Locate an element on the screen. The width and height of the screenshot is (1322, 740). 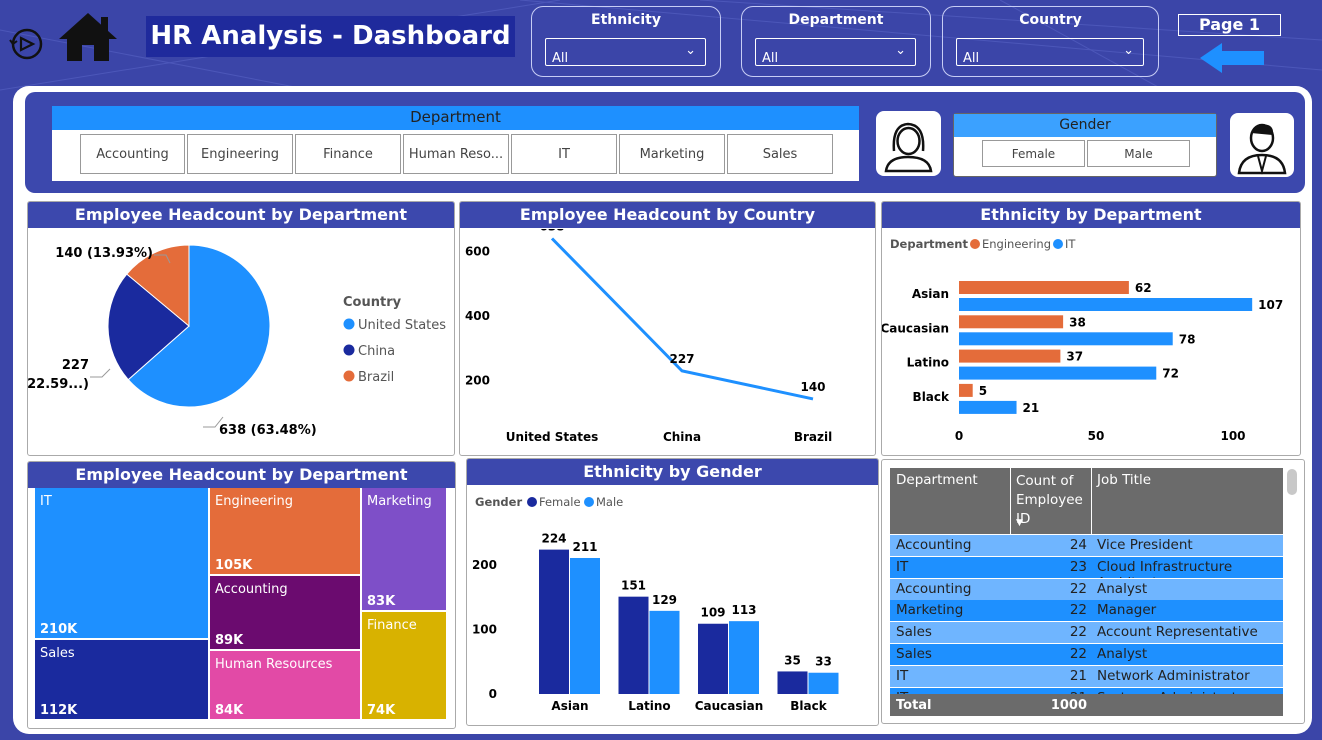
filter-label: Country is located at coordinates (1050, 20).